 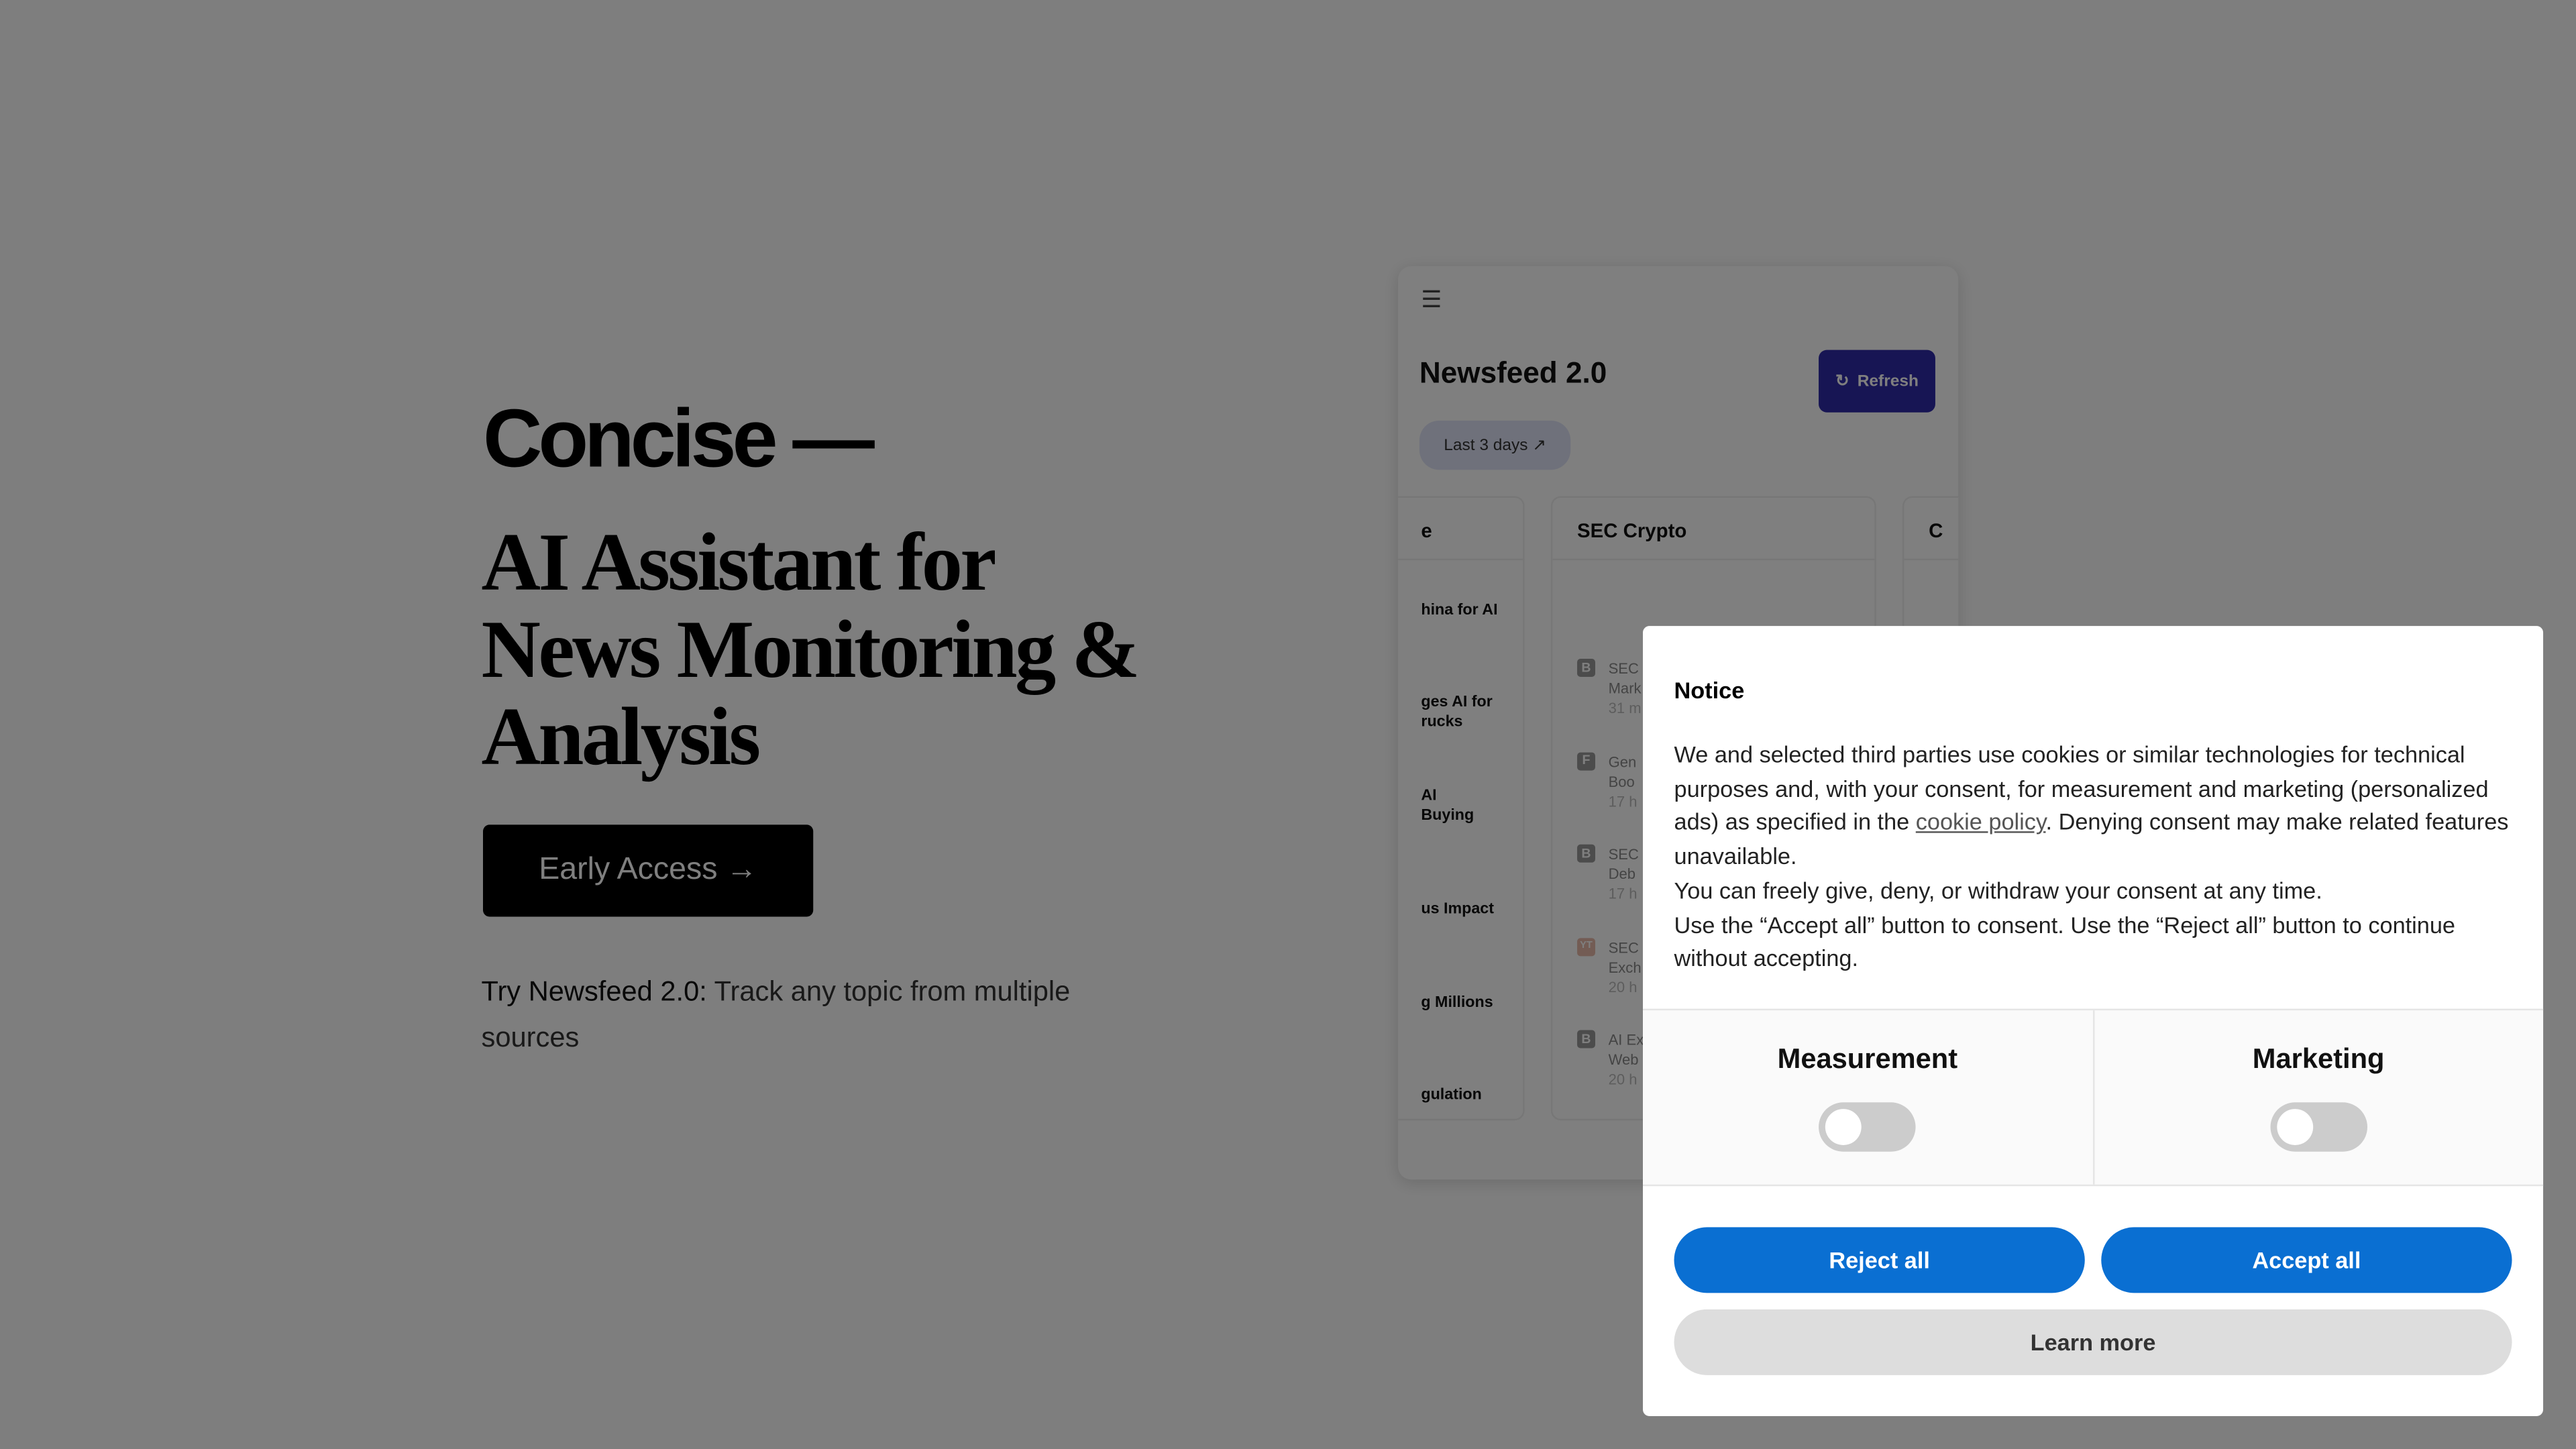 I want to click on marketing-toggle, so click(x=2318, y=1127).